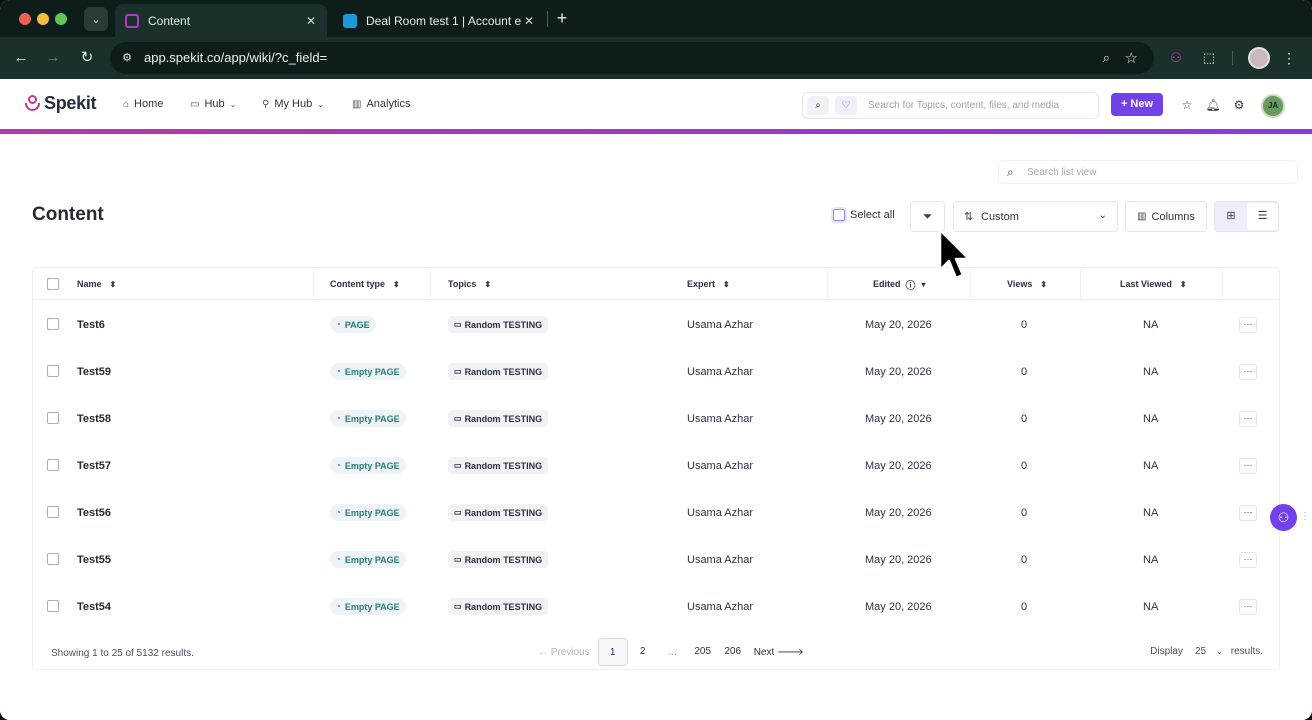  I want to click on nav-home: ⌂ Home, so click(143, 104).